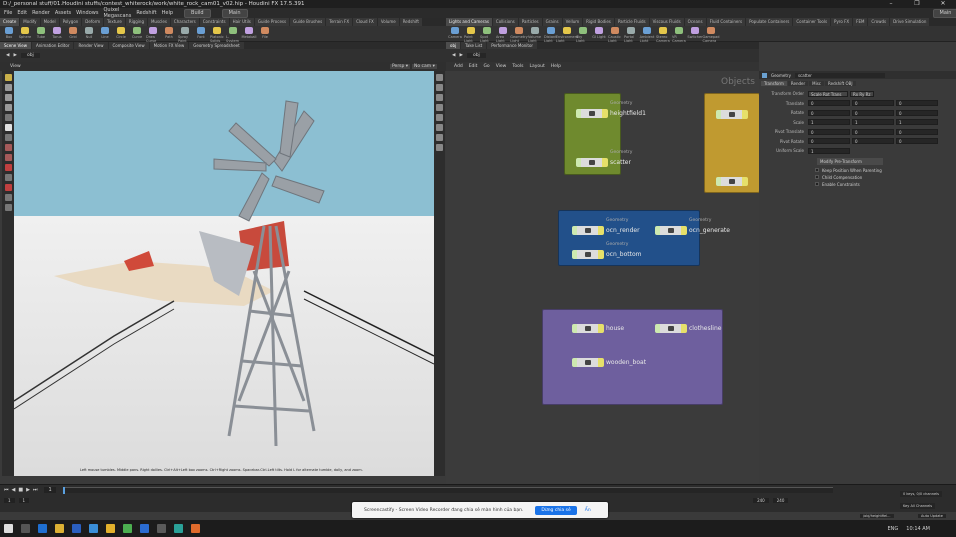 The image size is (956, 537). I want to click on shelf-tool: Portal Light, so click(631, 35).